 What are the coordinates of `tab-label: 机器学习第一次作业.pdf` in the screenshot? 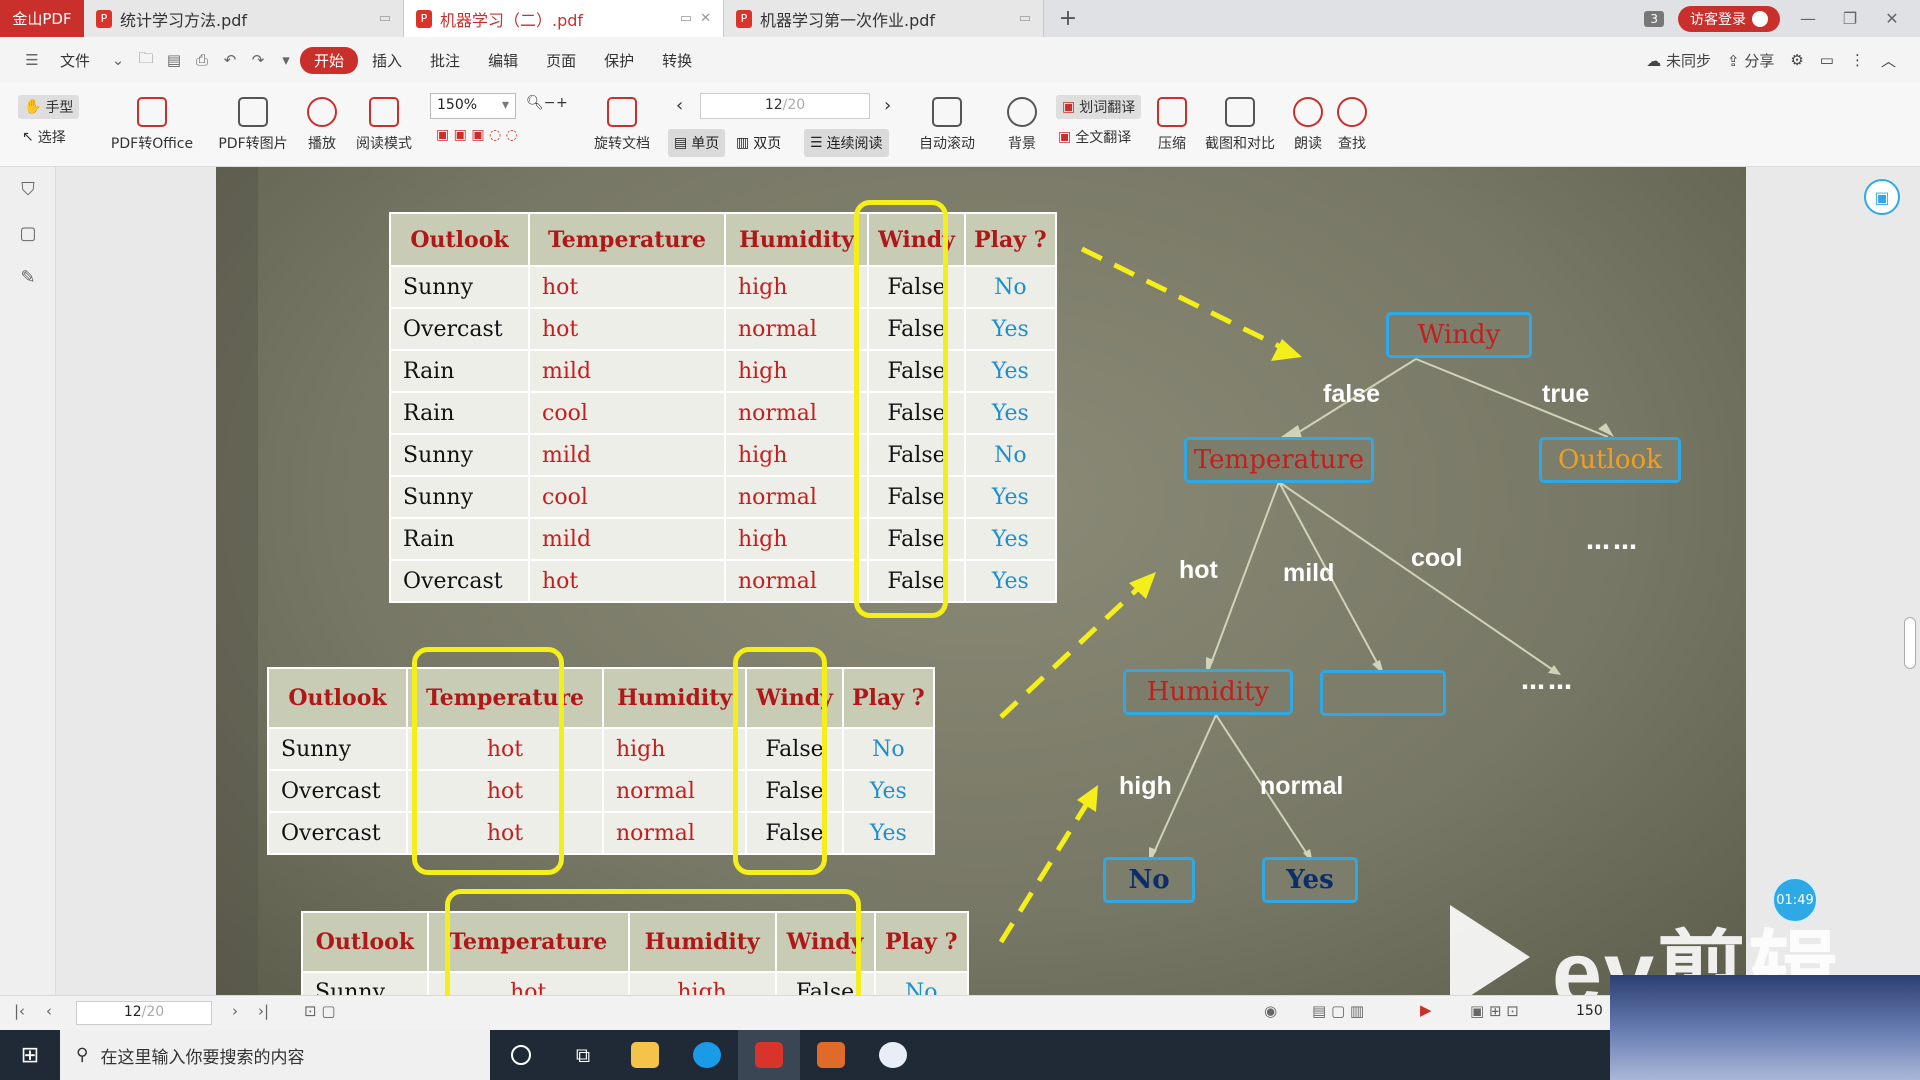 It's located at (848, 20).